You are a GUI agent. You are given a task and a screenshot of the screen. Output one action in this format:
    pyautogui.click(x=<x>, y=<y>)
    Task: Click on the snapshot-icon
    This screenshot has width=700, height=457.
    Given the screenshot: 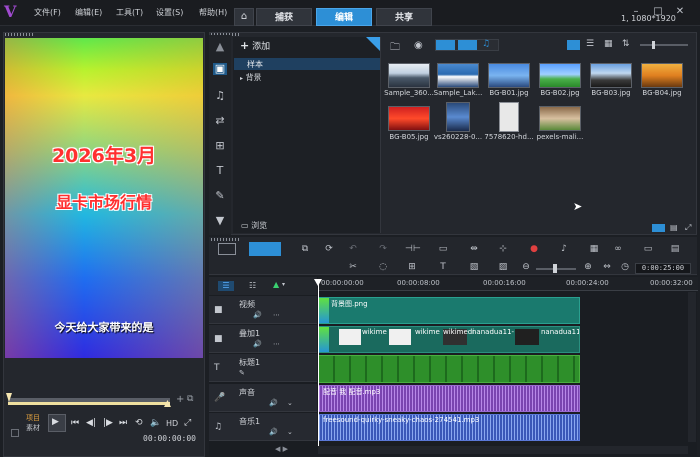 What is the action you would take?
    pyautogui.click(x=15, y=433)
    